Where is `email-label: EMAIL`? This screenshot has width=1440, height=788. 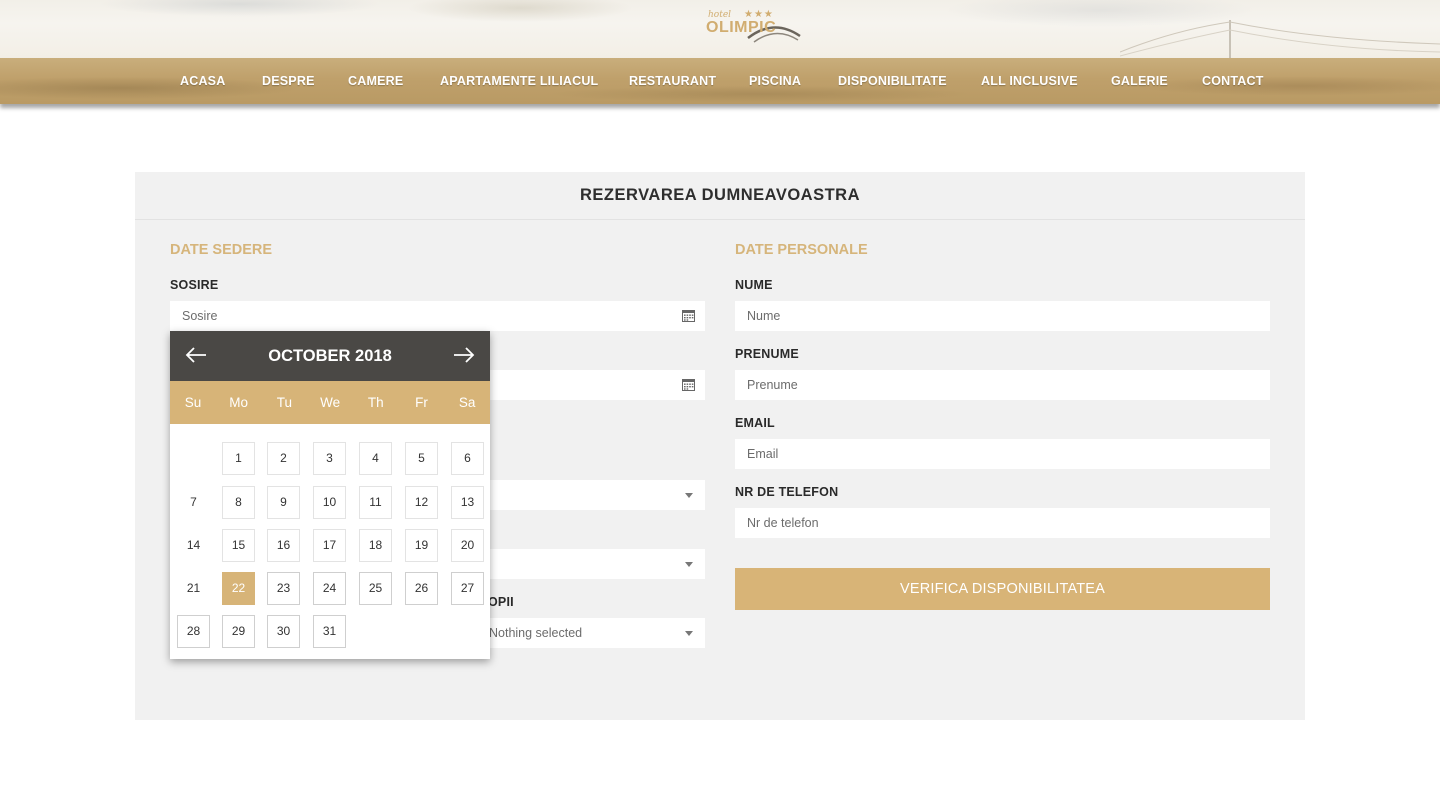 email-label: EMAIL is located at coordinates (755, 423).